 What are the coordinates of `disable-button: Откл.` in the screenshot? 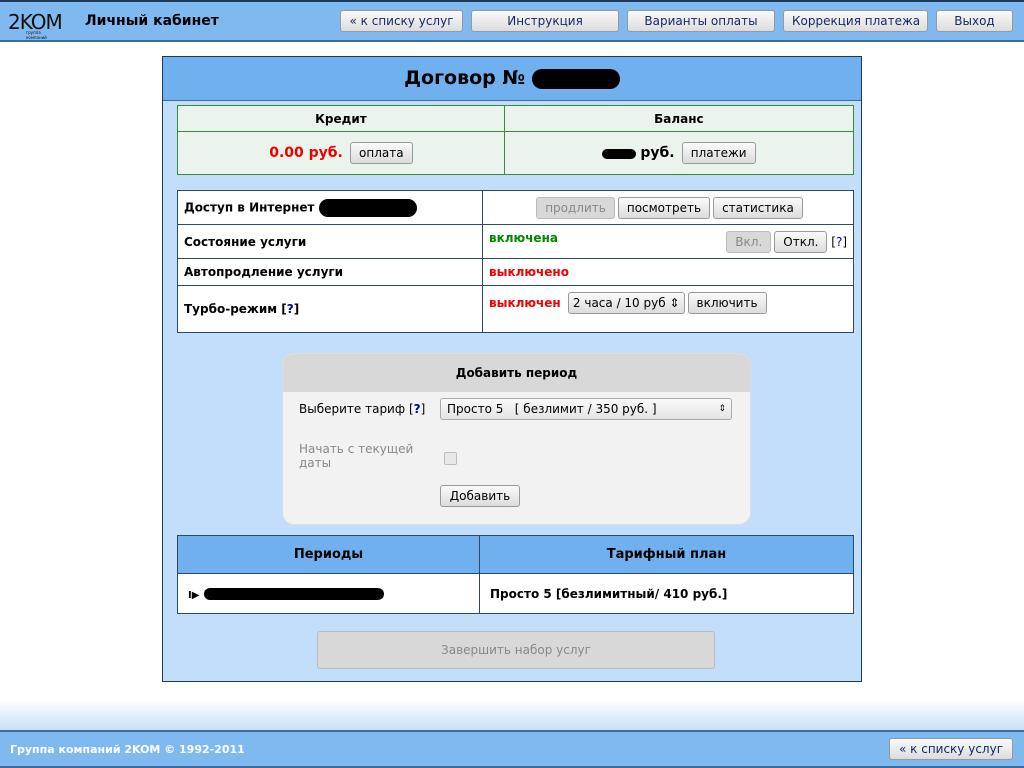 It's located at (801, 241).